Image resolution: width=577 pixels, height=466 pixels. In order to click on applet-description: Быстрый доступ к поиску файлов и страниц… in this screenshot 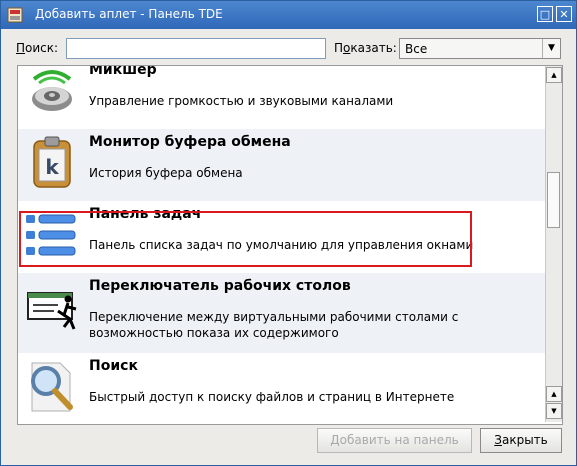, I will do `click(272, 397)`.